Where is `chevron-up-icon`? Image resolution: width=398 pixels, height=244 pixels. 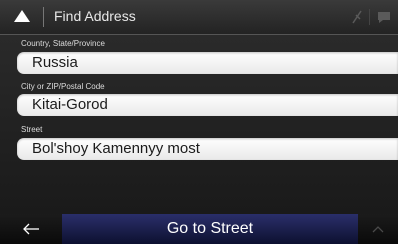
chevron-up-icon is located at coordinates (378, 229).